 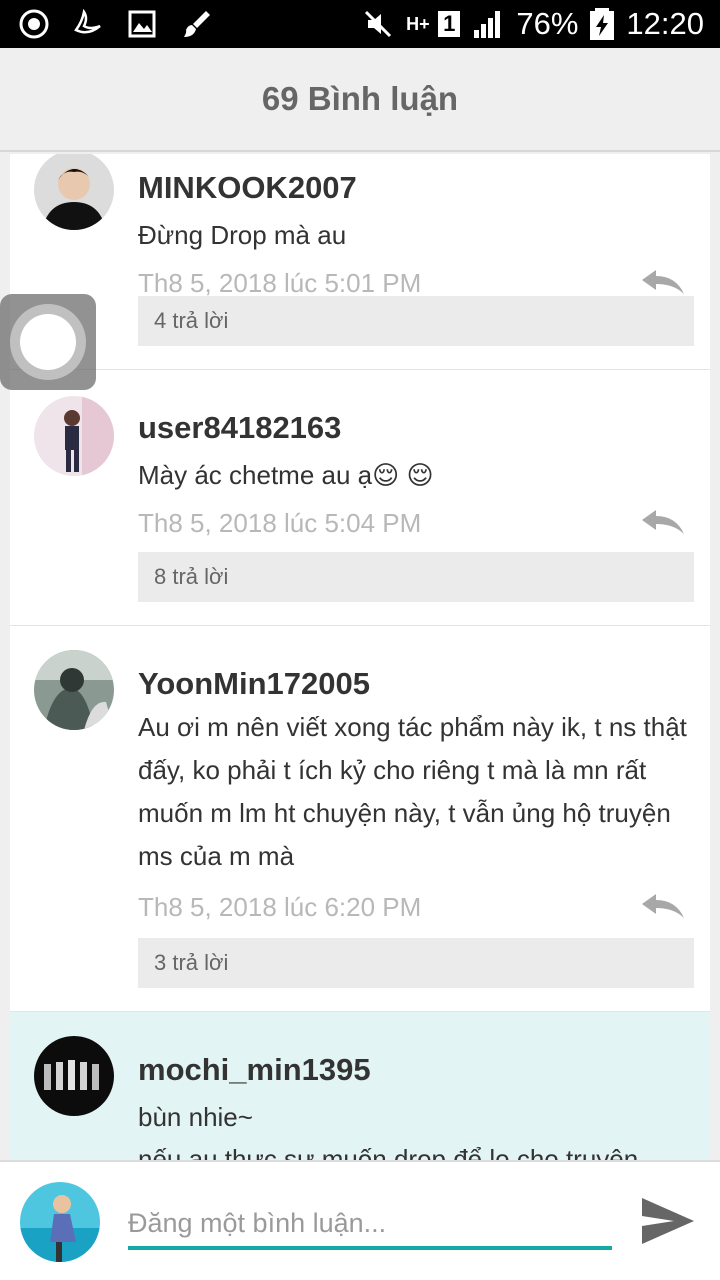 What do you see at coordinates (280, 283) in the screenshot?
I see `comment-time: Th8 5, 2018 lúc 5:01 PM` at bounding box center [280, 283].